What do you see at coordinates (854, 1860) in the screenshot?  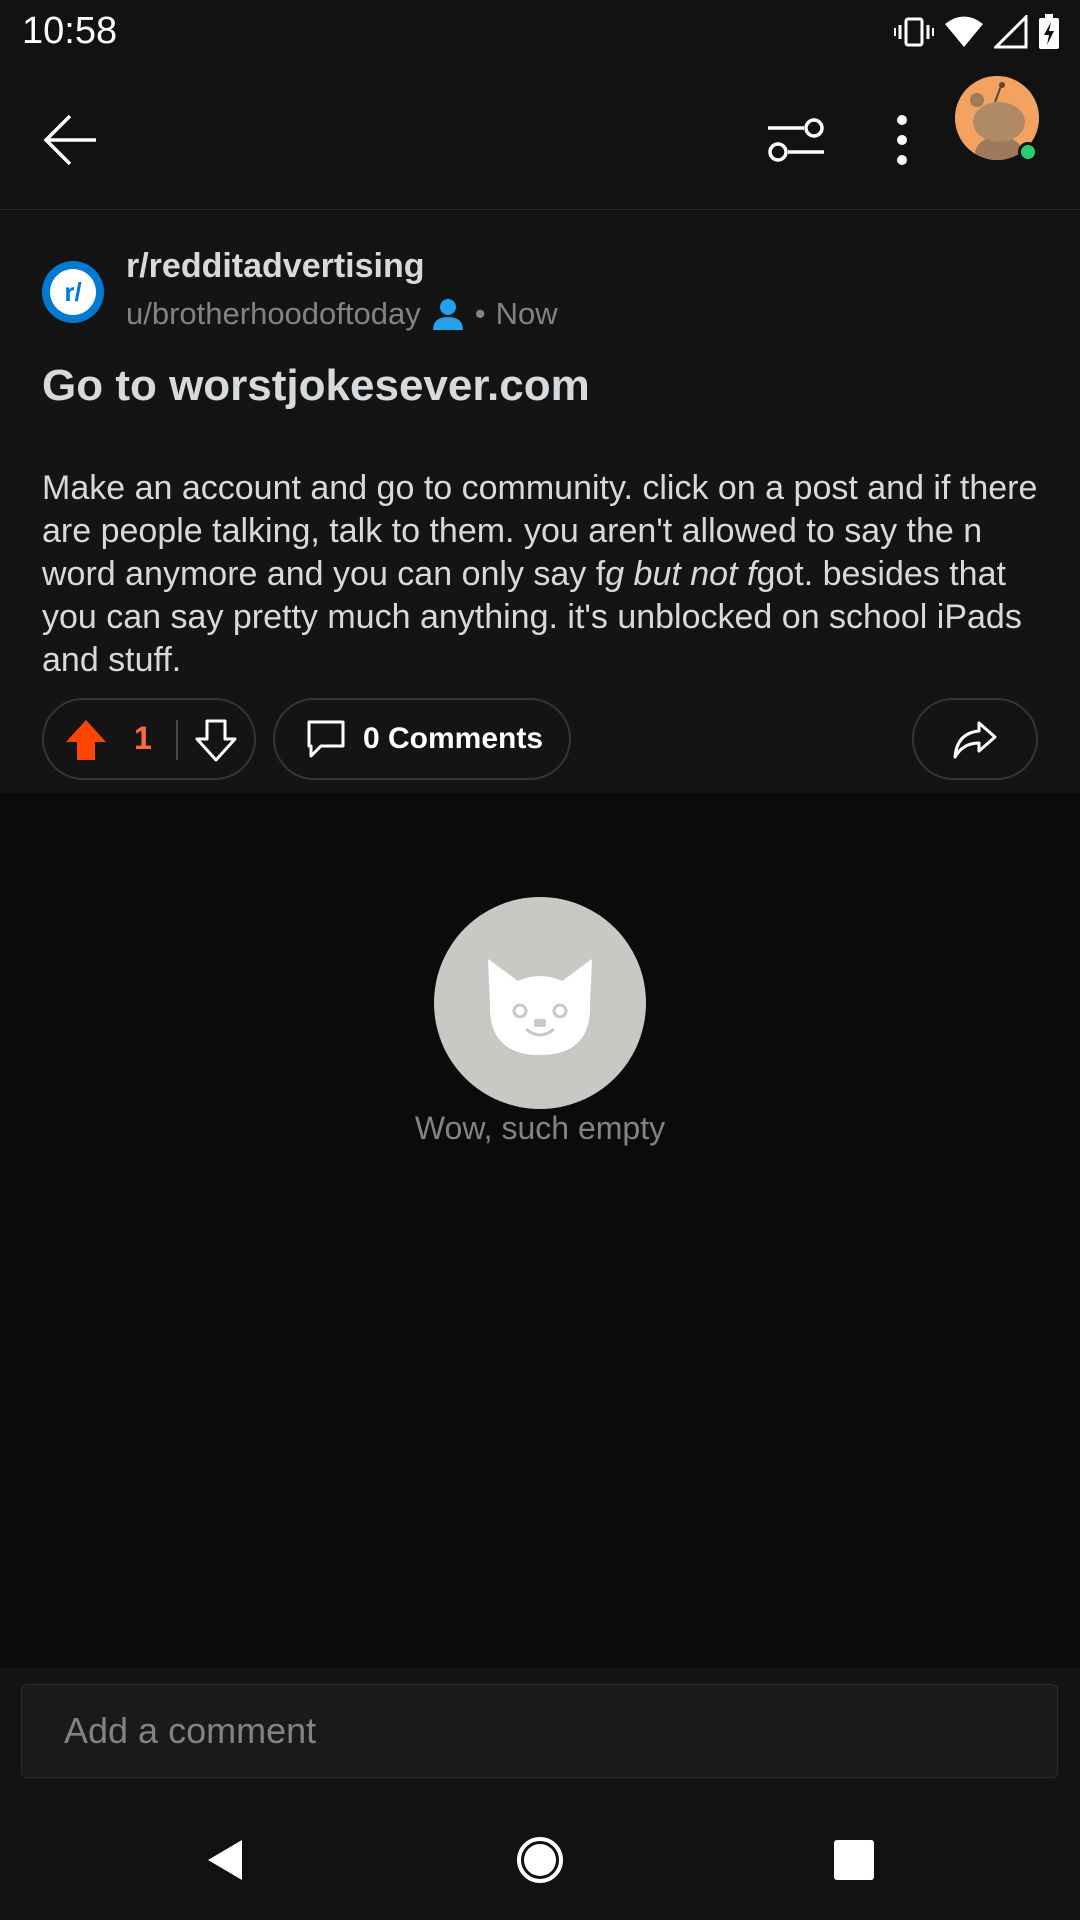 I see `nav-recents-icon` at bounding box center [854, 1860].